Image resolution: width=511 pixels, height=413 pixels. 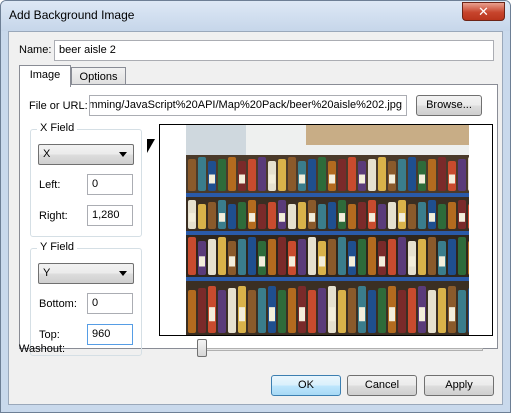 What do you see at coordinates (123, 154) in the screenshot?
I see `chevron-down-icon` at bounding box center [123, 154].